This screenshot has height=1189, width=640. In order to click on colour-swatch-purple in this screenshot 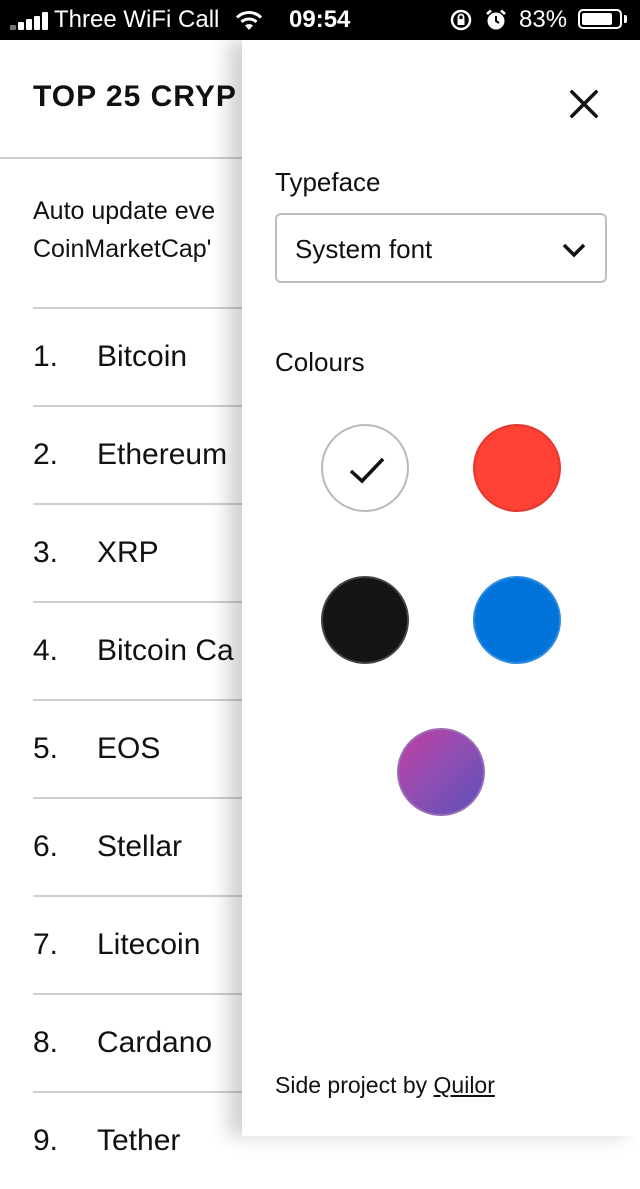, I will do `click(441, 772)`.